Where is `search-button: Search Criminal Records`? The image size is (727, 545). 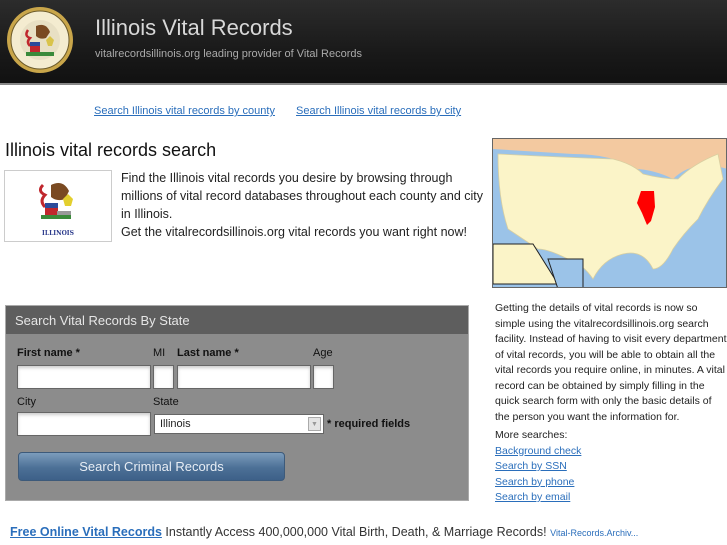
search-button: Search Criminal Records is located at coordinates (151, 466).